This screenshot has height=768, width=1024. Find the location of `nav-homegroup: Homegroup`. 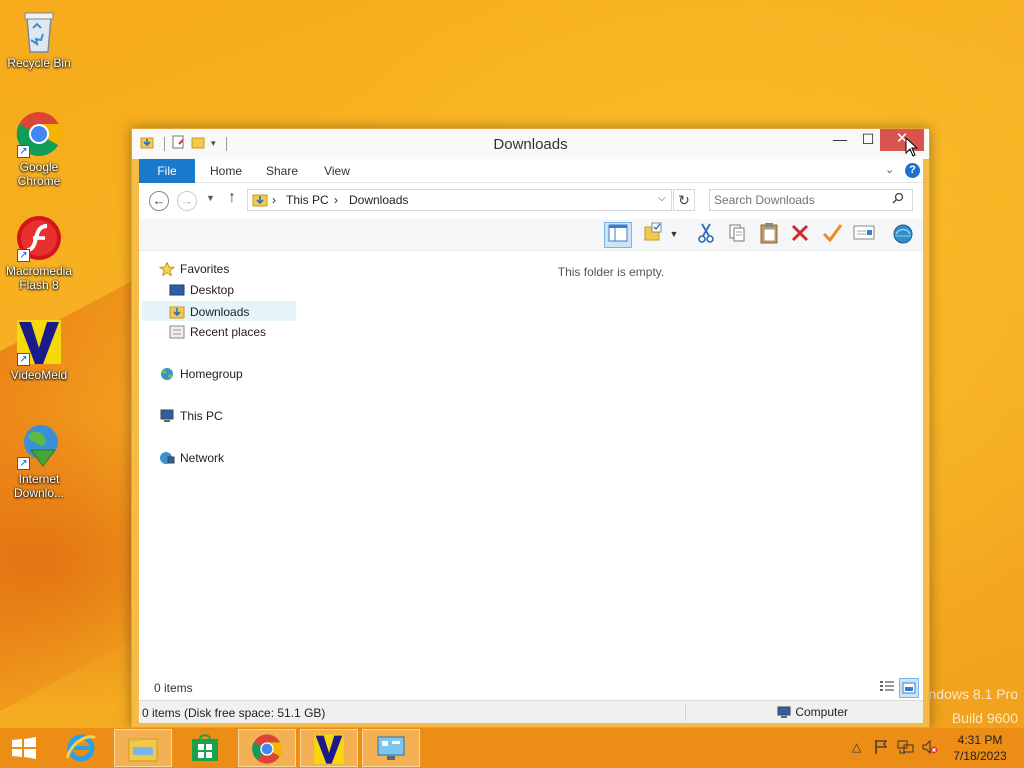

nav-homegroup: Homegroup is located at coordinates (201, 374).